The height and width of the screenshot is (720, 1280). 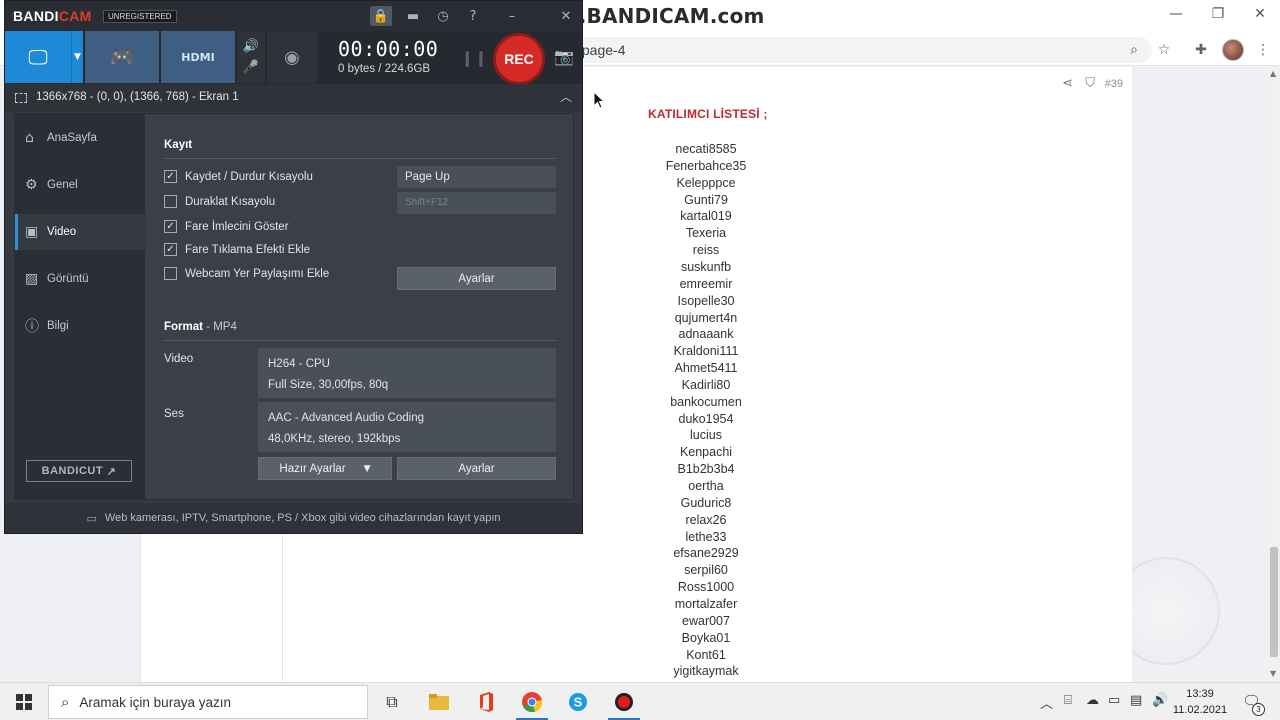 I want to click on list-item: kartal019, so click(x=706, y=216).